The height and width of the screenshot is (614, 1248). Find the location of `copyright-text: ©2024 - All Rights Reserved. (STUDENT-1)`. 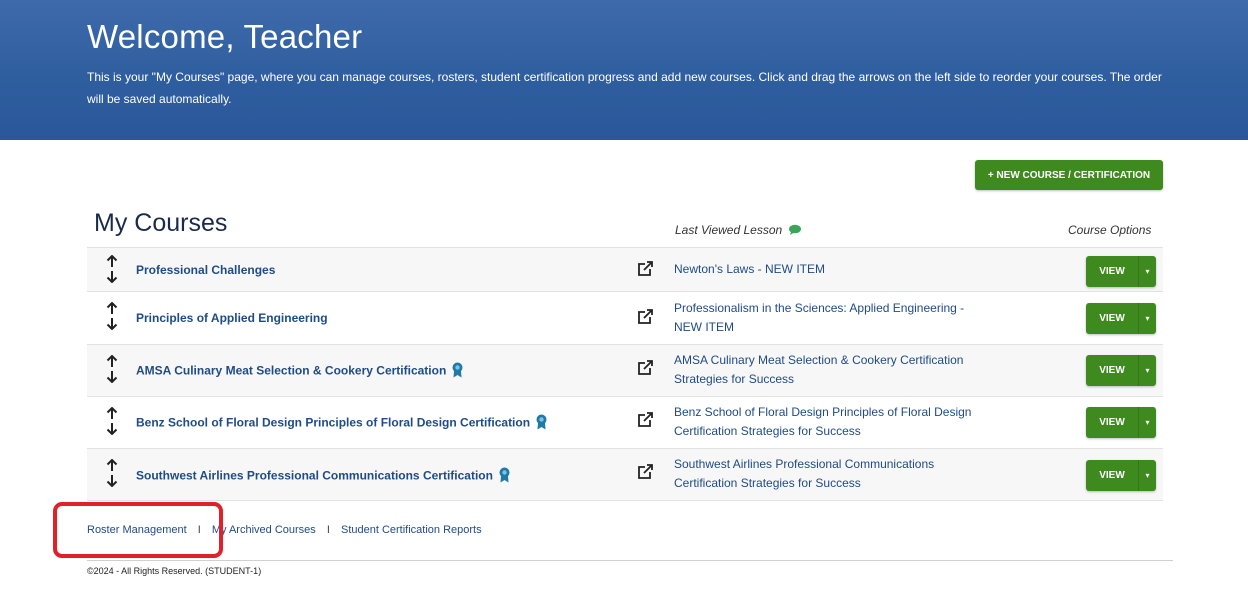

copyright-text: ©2024 - All Rights Reserved. (STUDENT-1) is located at coordinates (174, 571).